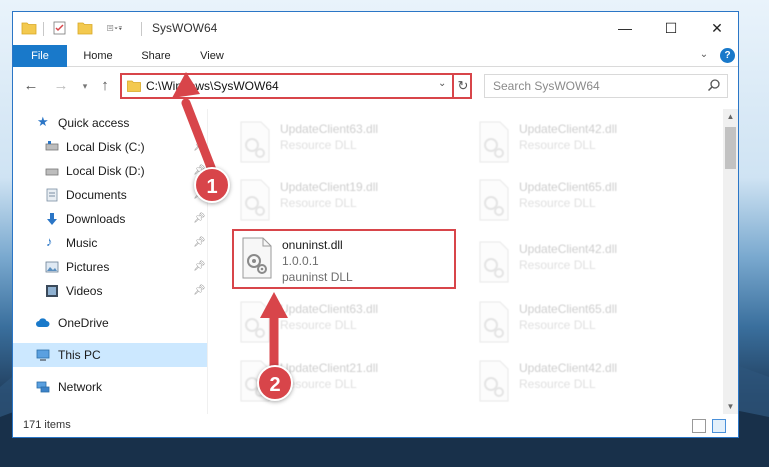 The height and width of the screenshot is (467, 769). What do you see at coordinates (212, 185) in the screenshot?
I see `step-badge-1: 1` at bounding box center [212, 185].